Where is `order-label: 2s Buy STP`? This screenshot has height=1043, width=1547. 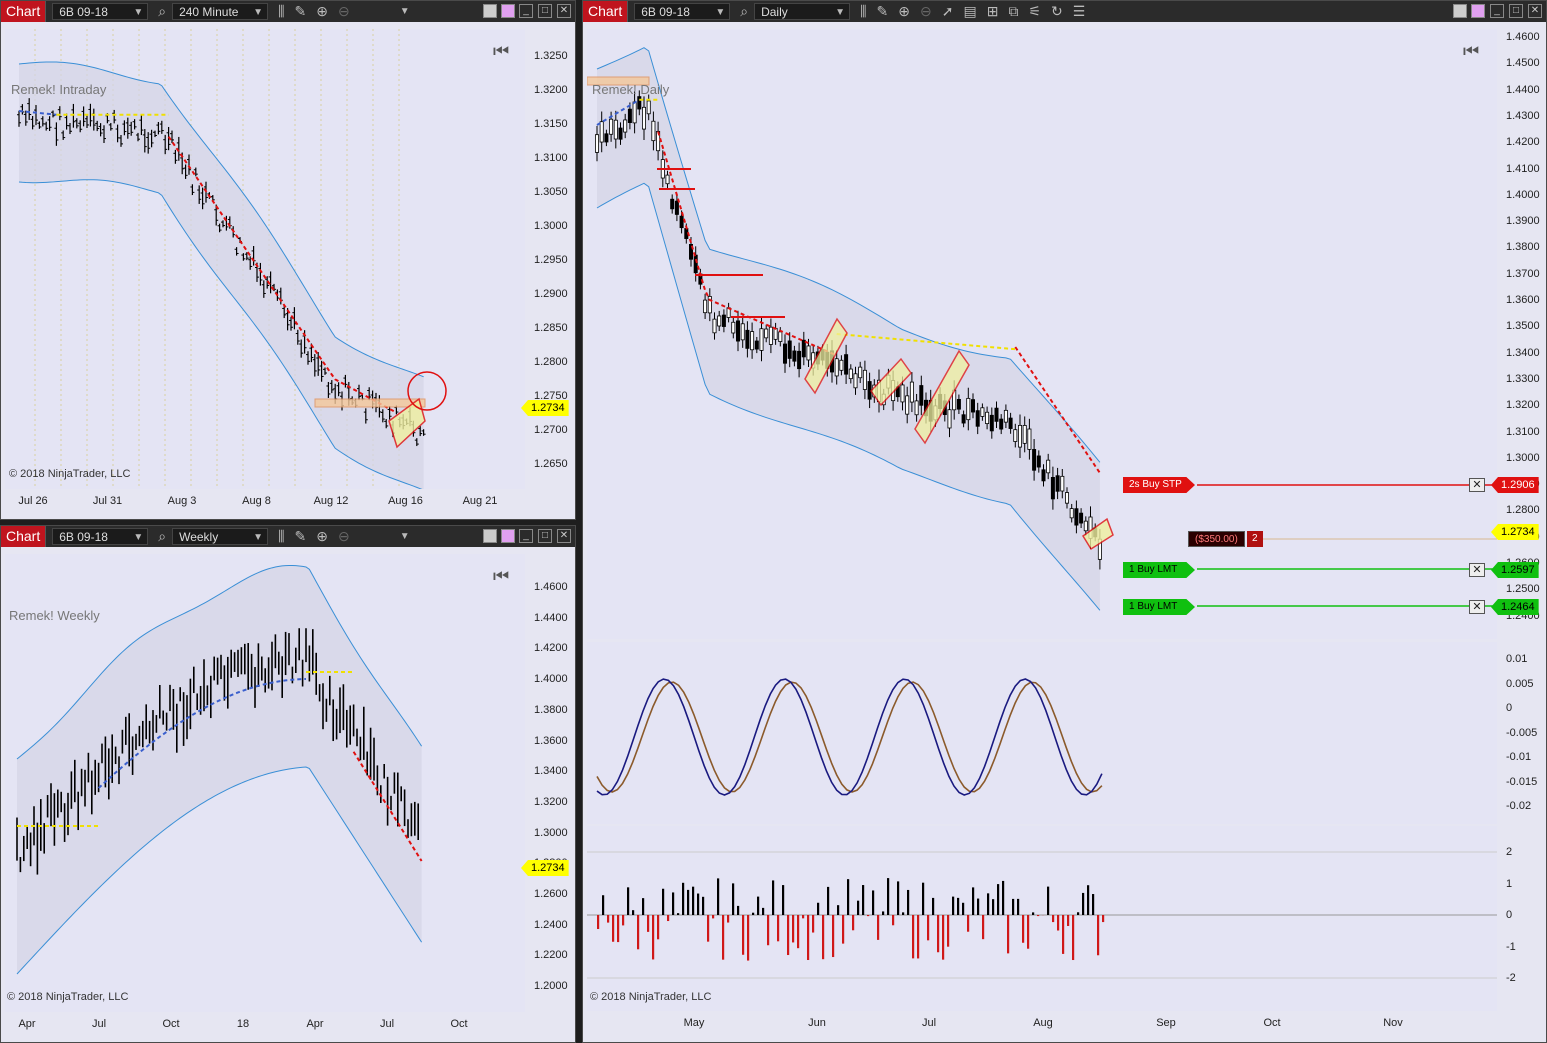 order-label: 2s Buy STP is located at coordinates (1159, 485).